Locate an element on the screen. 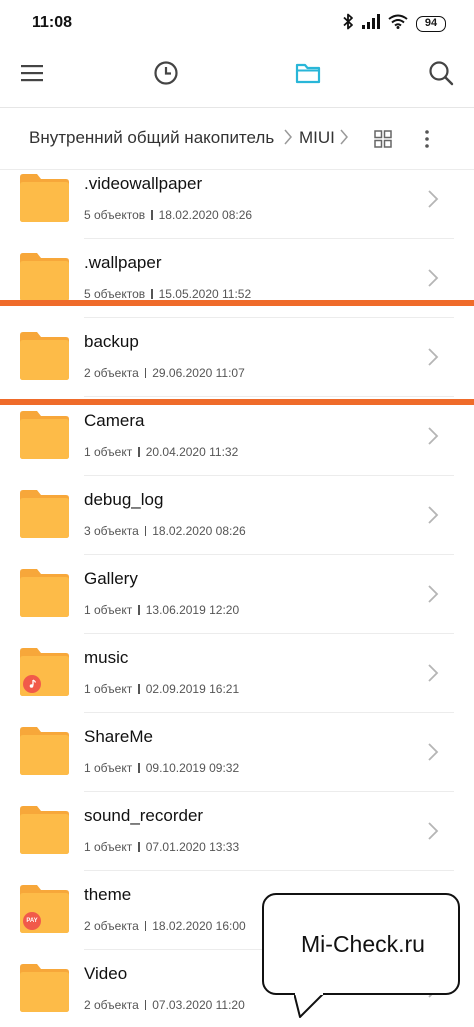 The height and width of the screenshot is (1027, 474). grid-view-icon is located at coordinates (383, 139).